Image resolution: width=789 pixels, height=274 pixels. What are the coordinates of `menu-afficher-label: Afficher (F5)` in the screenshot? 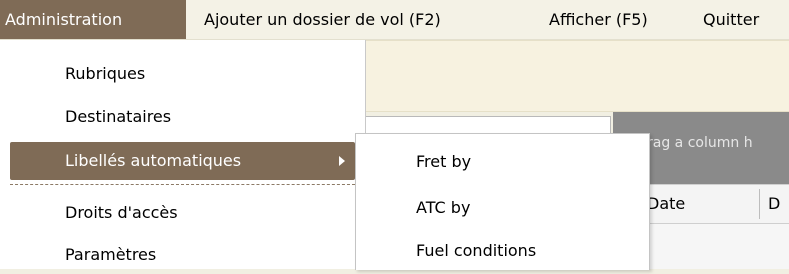 It's located at (598, 19).